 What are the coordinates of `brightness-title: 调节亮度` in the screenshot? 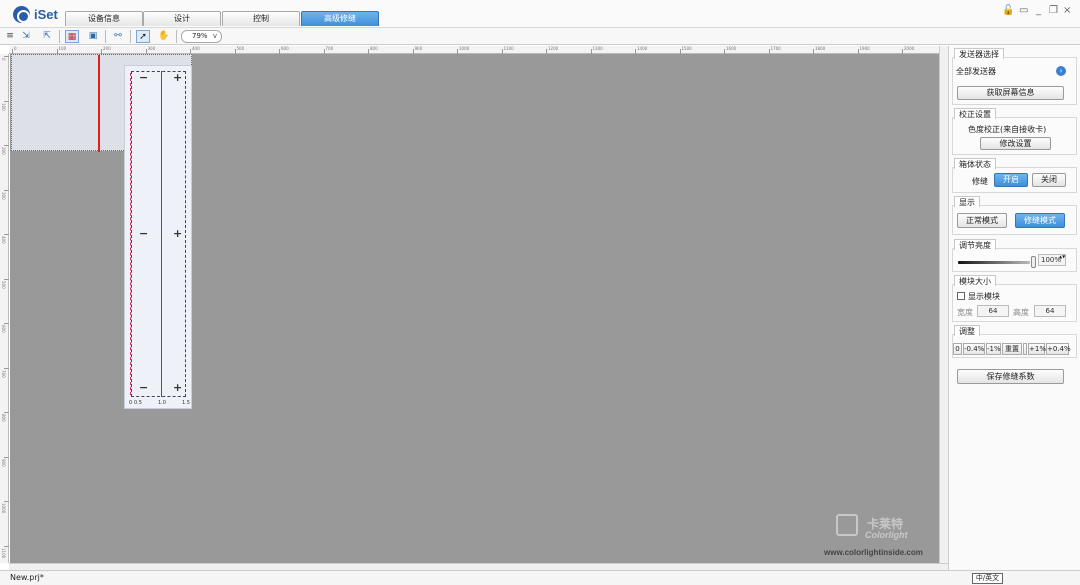 It's located at (975, 244).